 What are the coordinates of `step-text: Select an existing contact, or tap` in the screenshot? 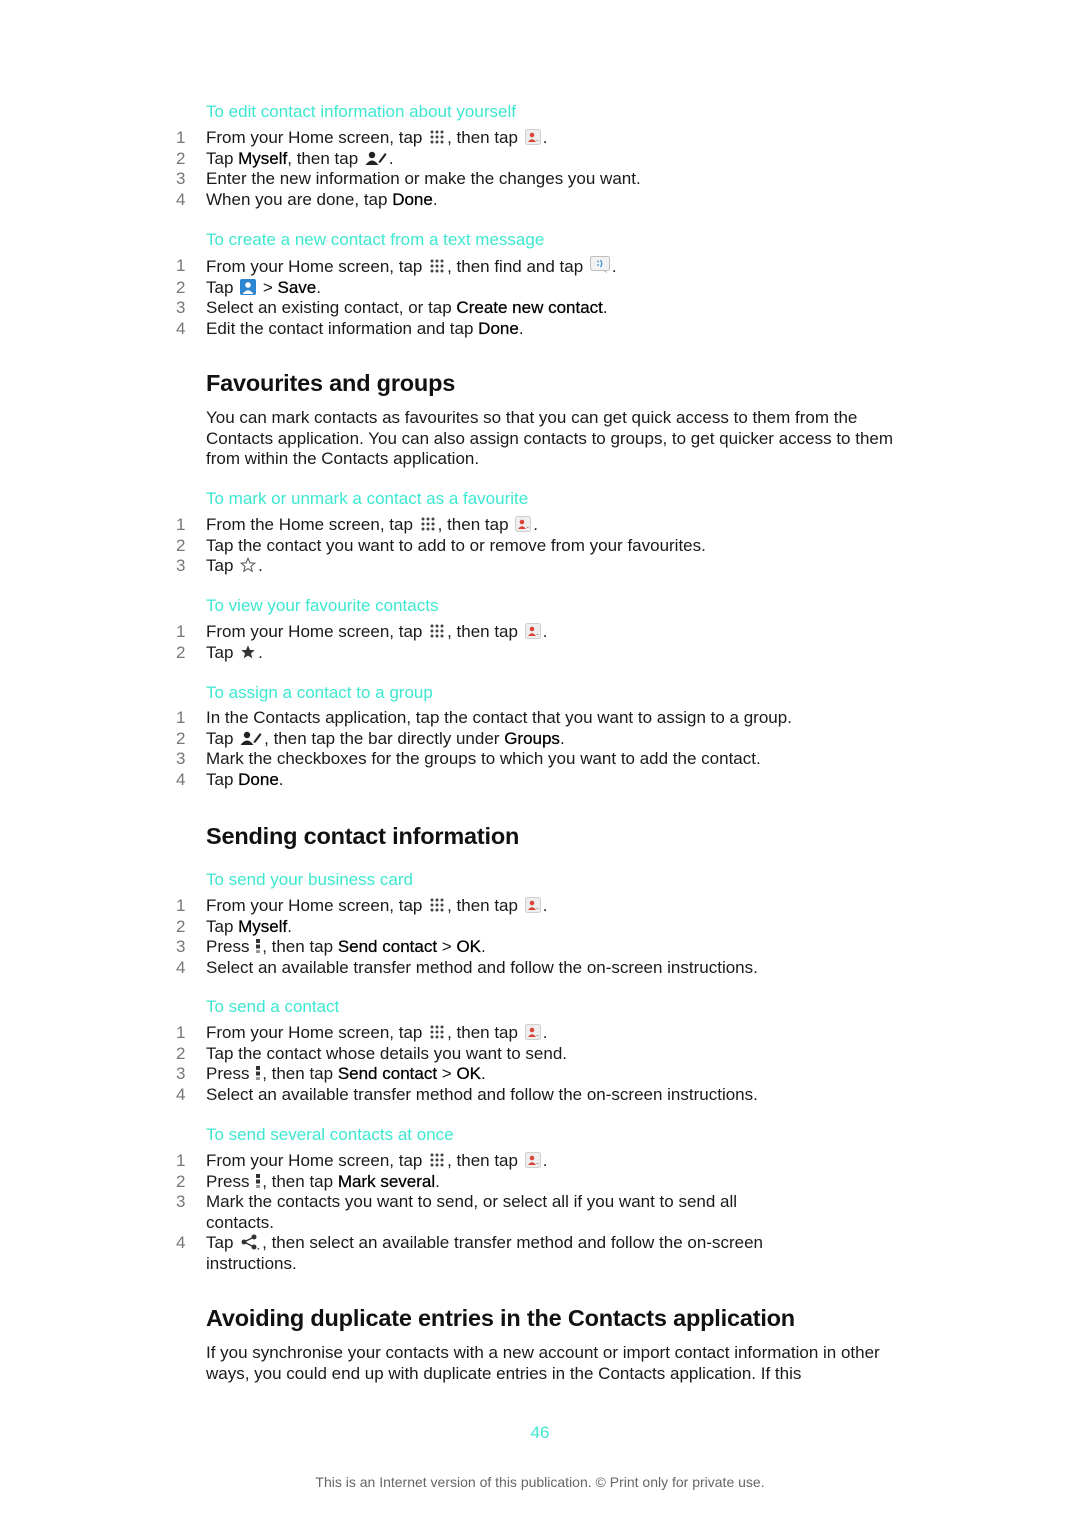 It's located at (331, 307).